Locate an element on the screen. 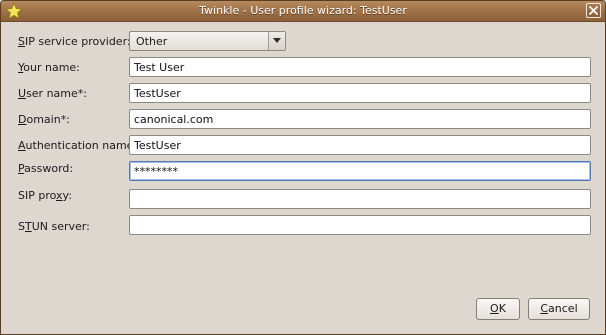 Image resolution: width=606 pixels, height=335 pixels. your-name-label: Your name: is located at coordinates (49, 67).